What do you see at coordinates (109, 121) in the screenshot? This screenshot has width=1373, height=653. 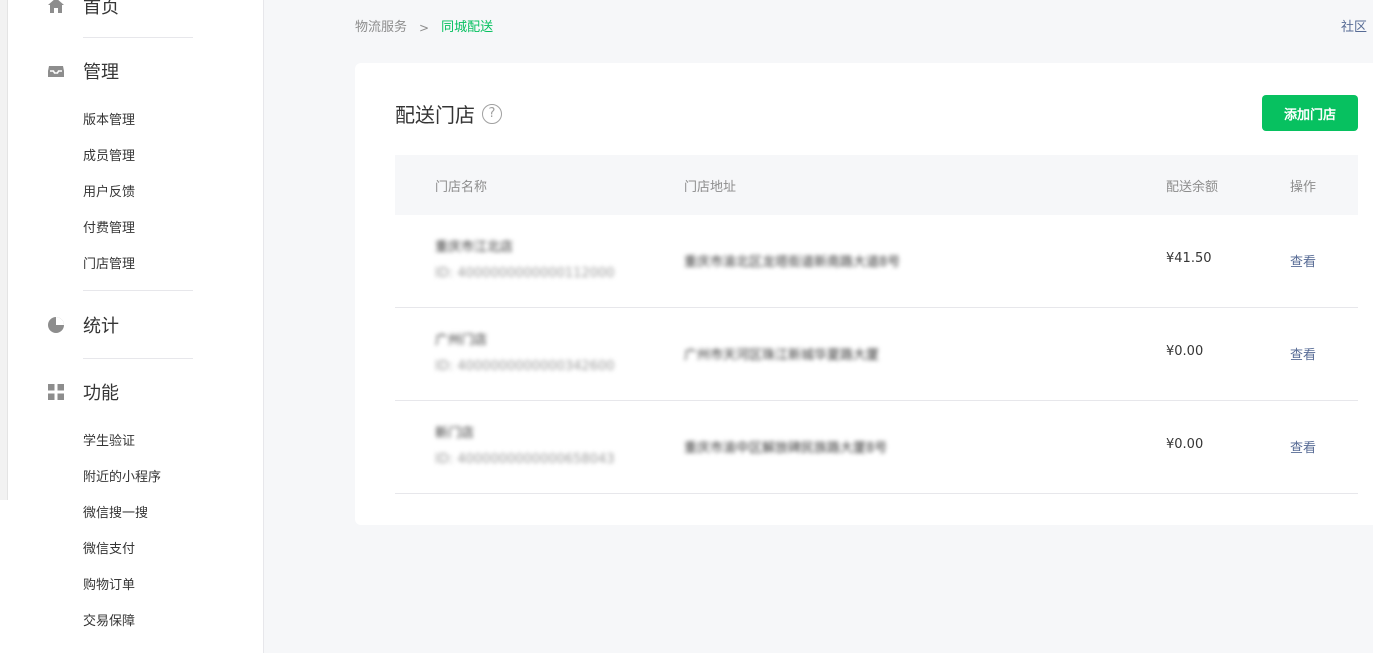 I see `sidebar-item-version: 版本管理` at bounding box center [109, 121].